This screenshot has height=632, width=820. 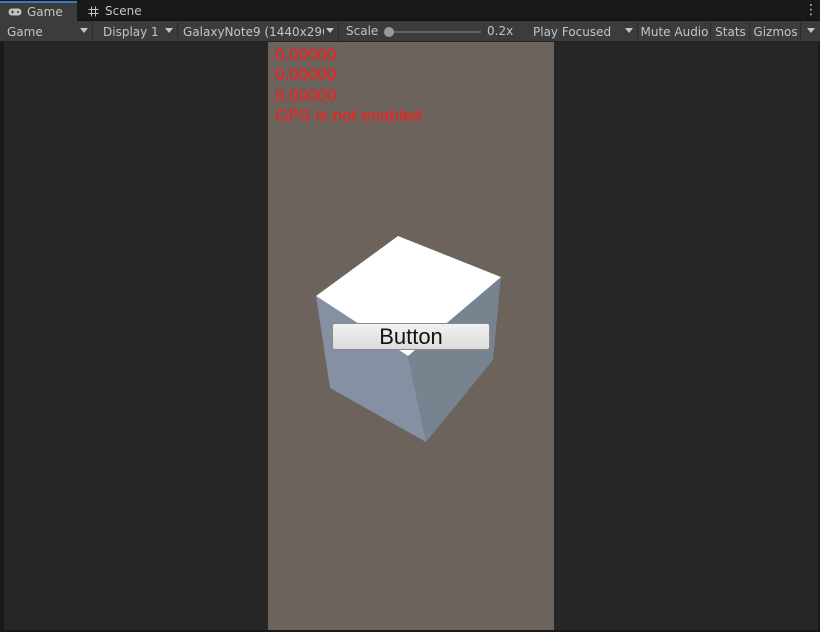 What do you see at coordinates (15, 12) in the screenshot?
I see `gamepad-icon` at bounding box center [15, 12].